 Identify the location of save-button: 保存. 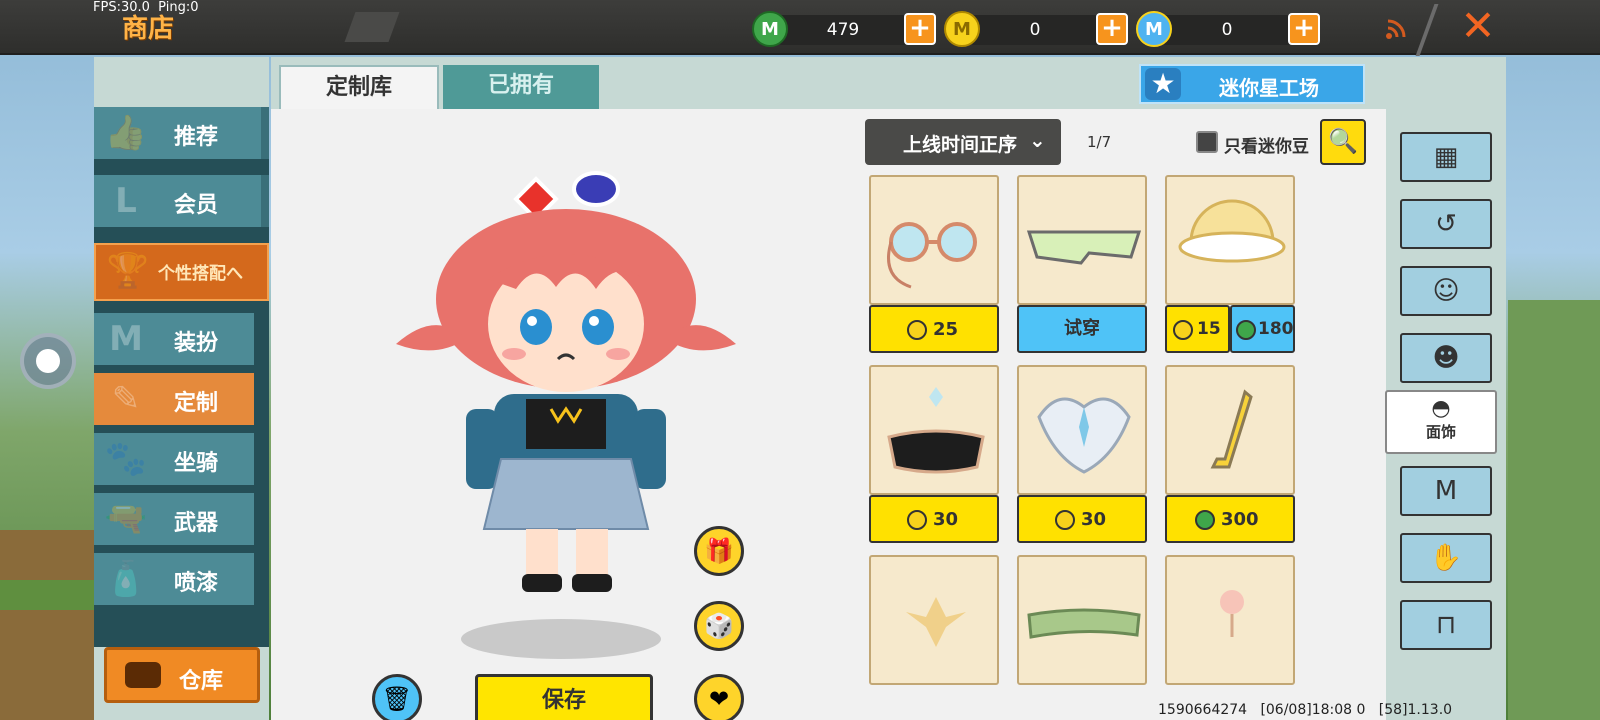
(564, 697).